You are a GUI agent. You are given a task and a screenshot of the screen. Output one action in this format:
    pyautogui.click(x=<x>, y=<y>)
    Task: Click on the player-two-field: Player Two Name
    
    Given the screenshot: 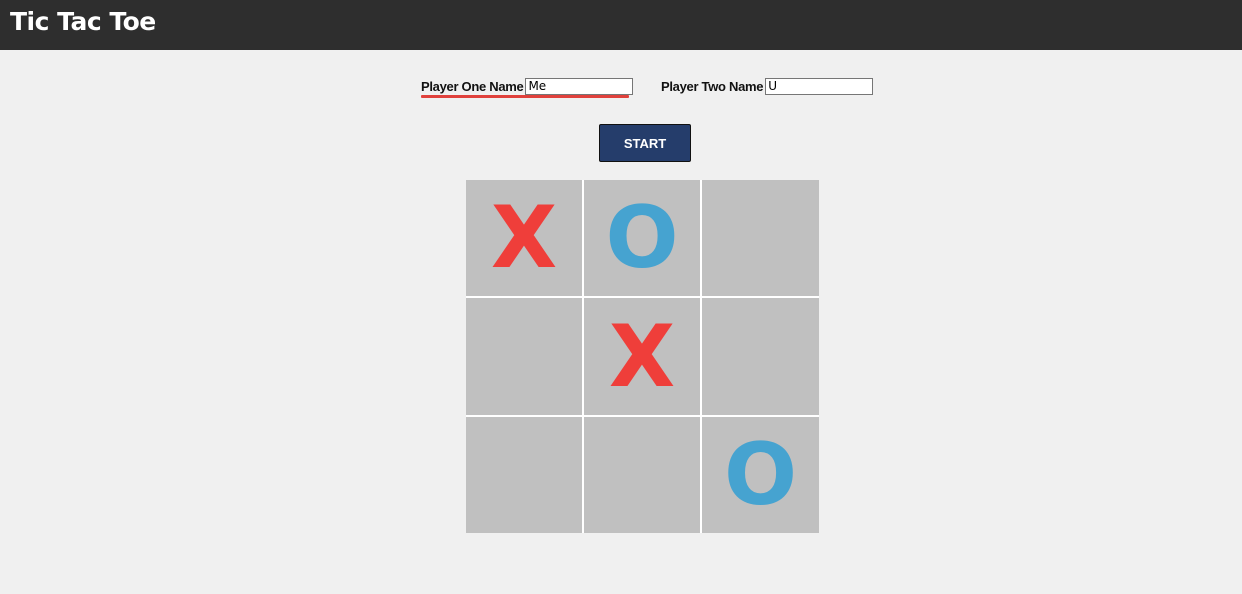 What is the action you would take?
    pyautogui.click(x=767, y=86)
    